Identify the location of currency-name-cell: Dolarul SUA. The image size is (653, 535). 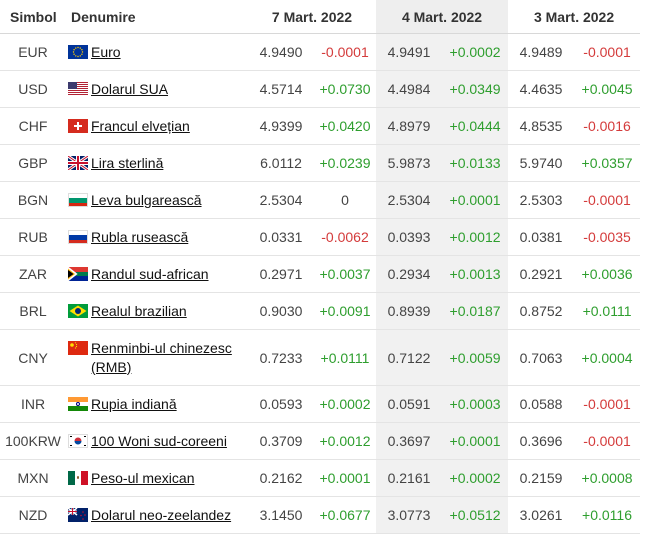
(157, 89).